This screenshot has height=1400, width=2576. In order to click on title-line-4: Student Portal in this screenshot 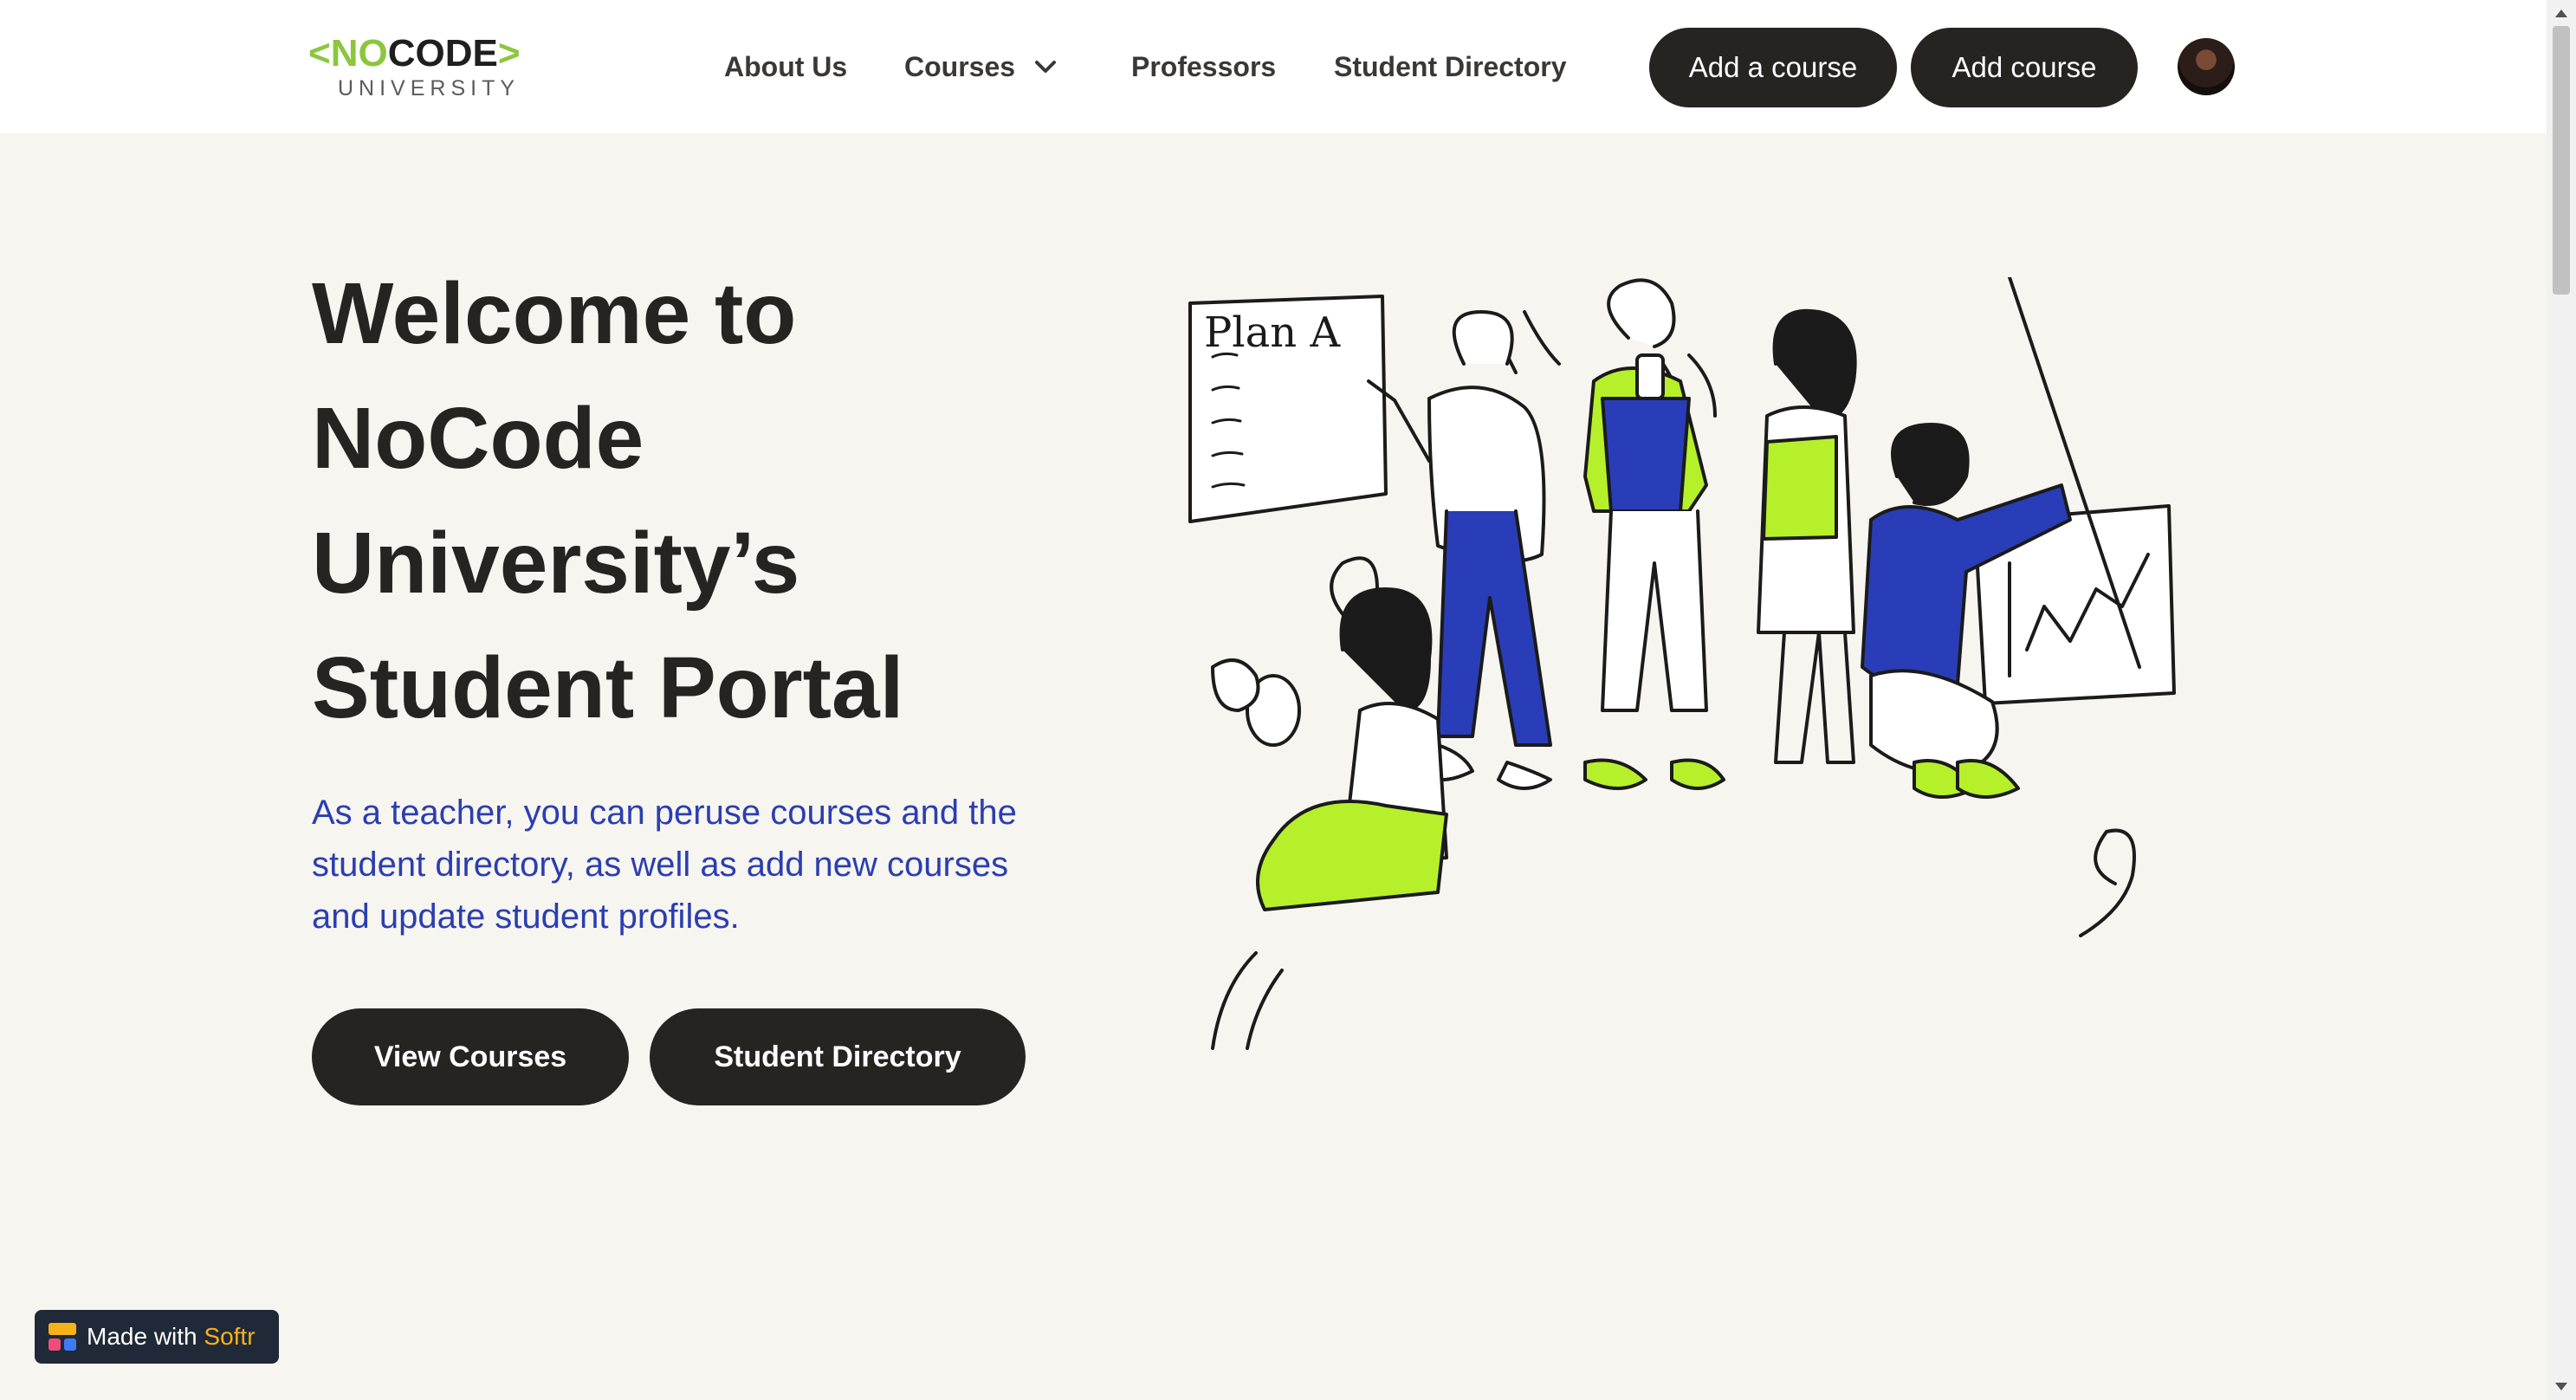, I will do `click(608, 688)`.